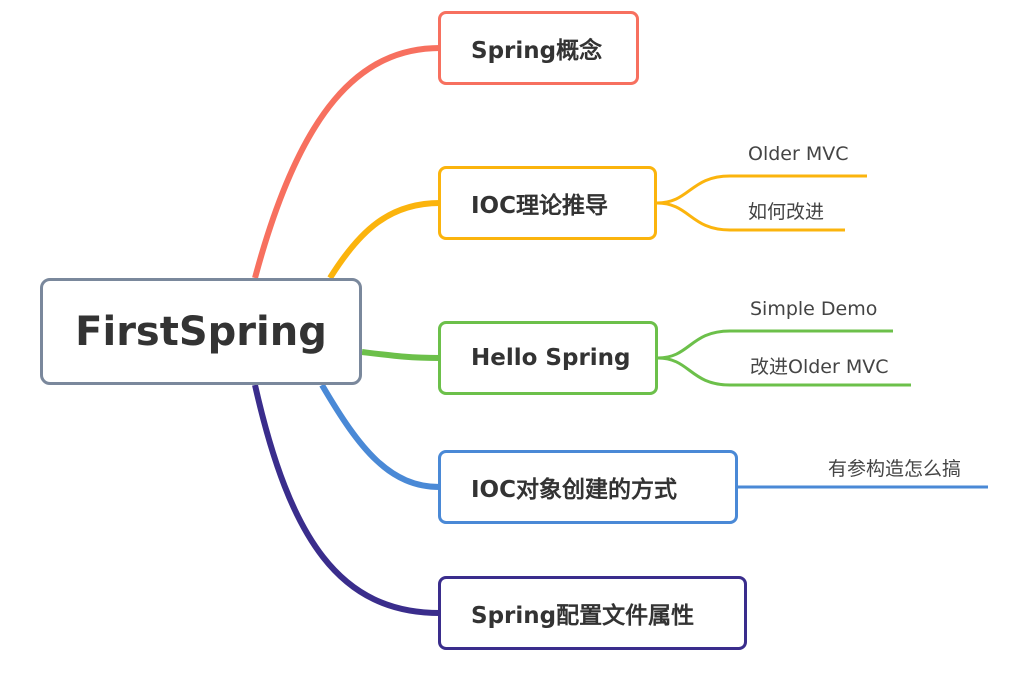 The image size is (1019, 673). Describe the element at coordinates (894, 467) in the screenshot. I see `leaf-param-constructor: 有参构造怎么搞` at that location.